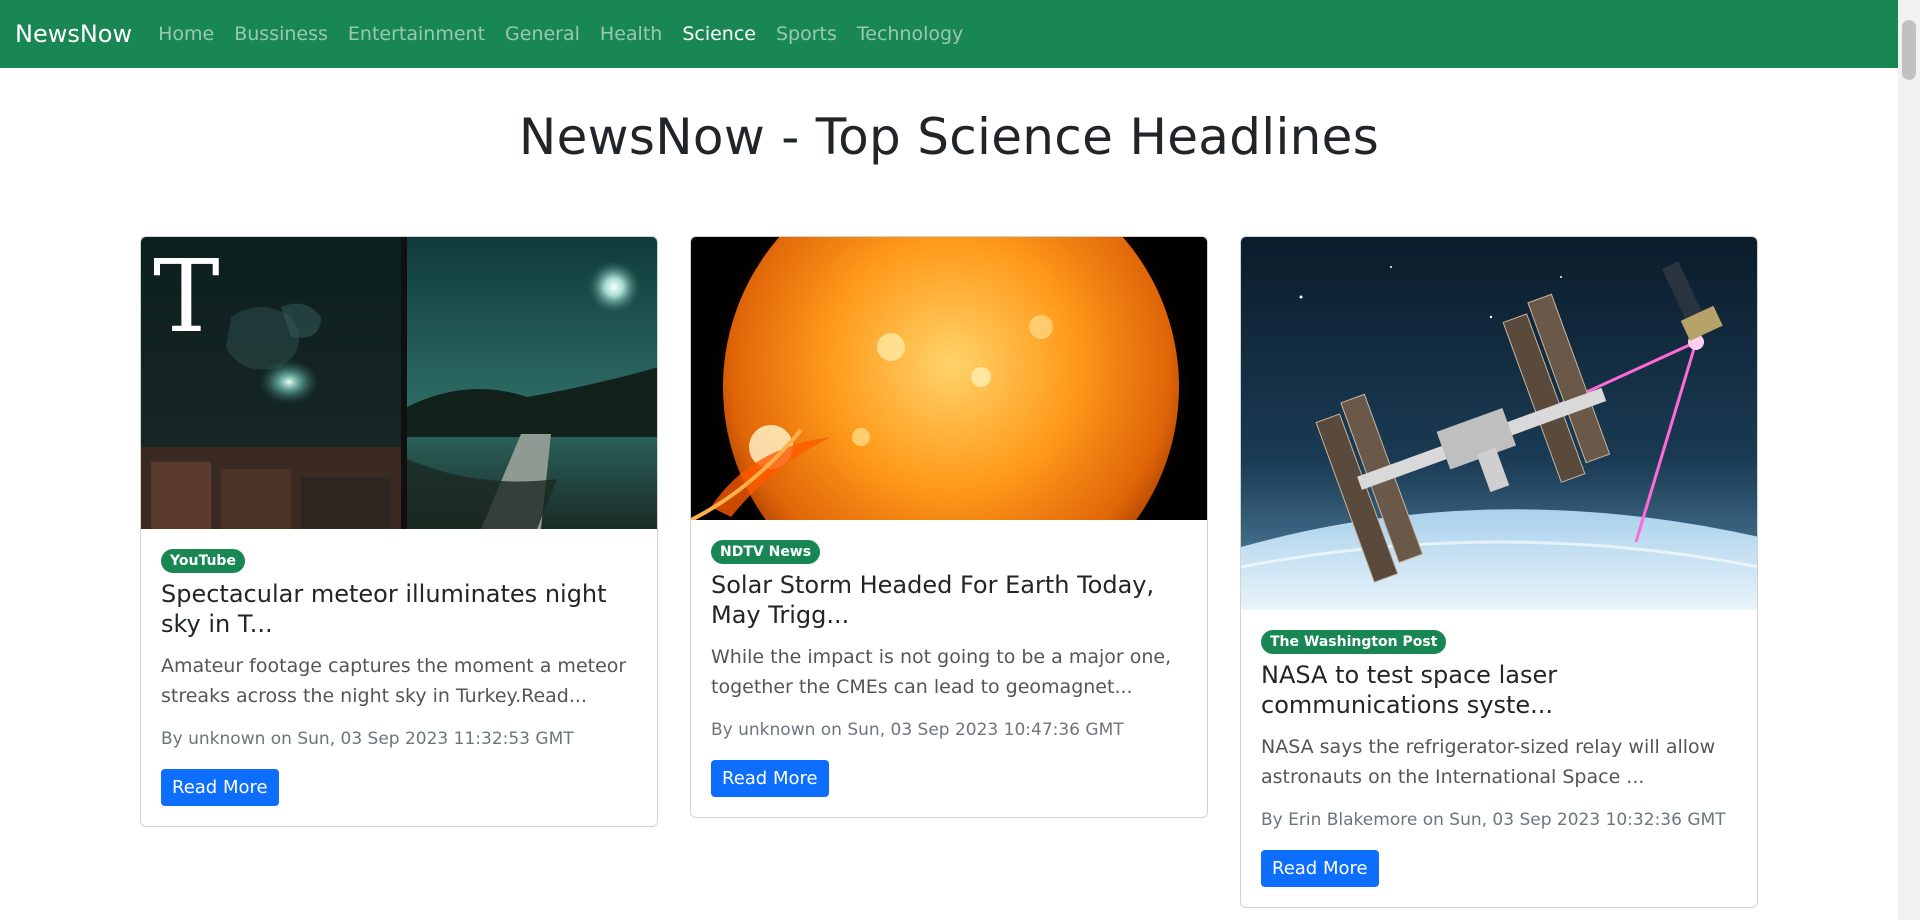  Describe the element at coordinates (631, 34) in the screenshot. I see `nav-link-health: Health` at that location.